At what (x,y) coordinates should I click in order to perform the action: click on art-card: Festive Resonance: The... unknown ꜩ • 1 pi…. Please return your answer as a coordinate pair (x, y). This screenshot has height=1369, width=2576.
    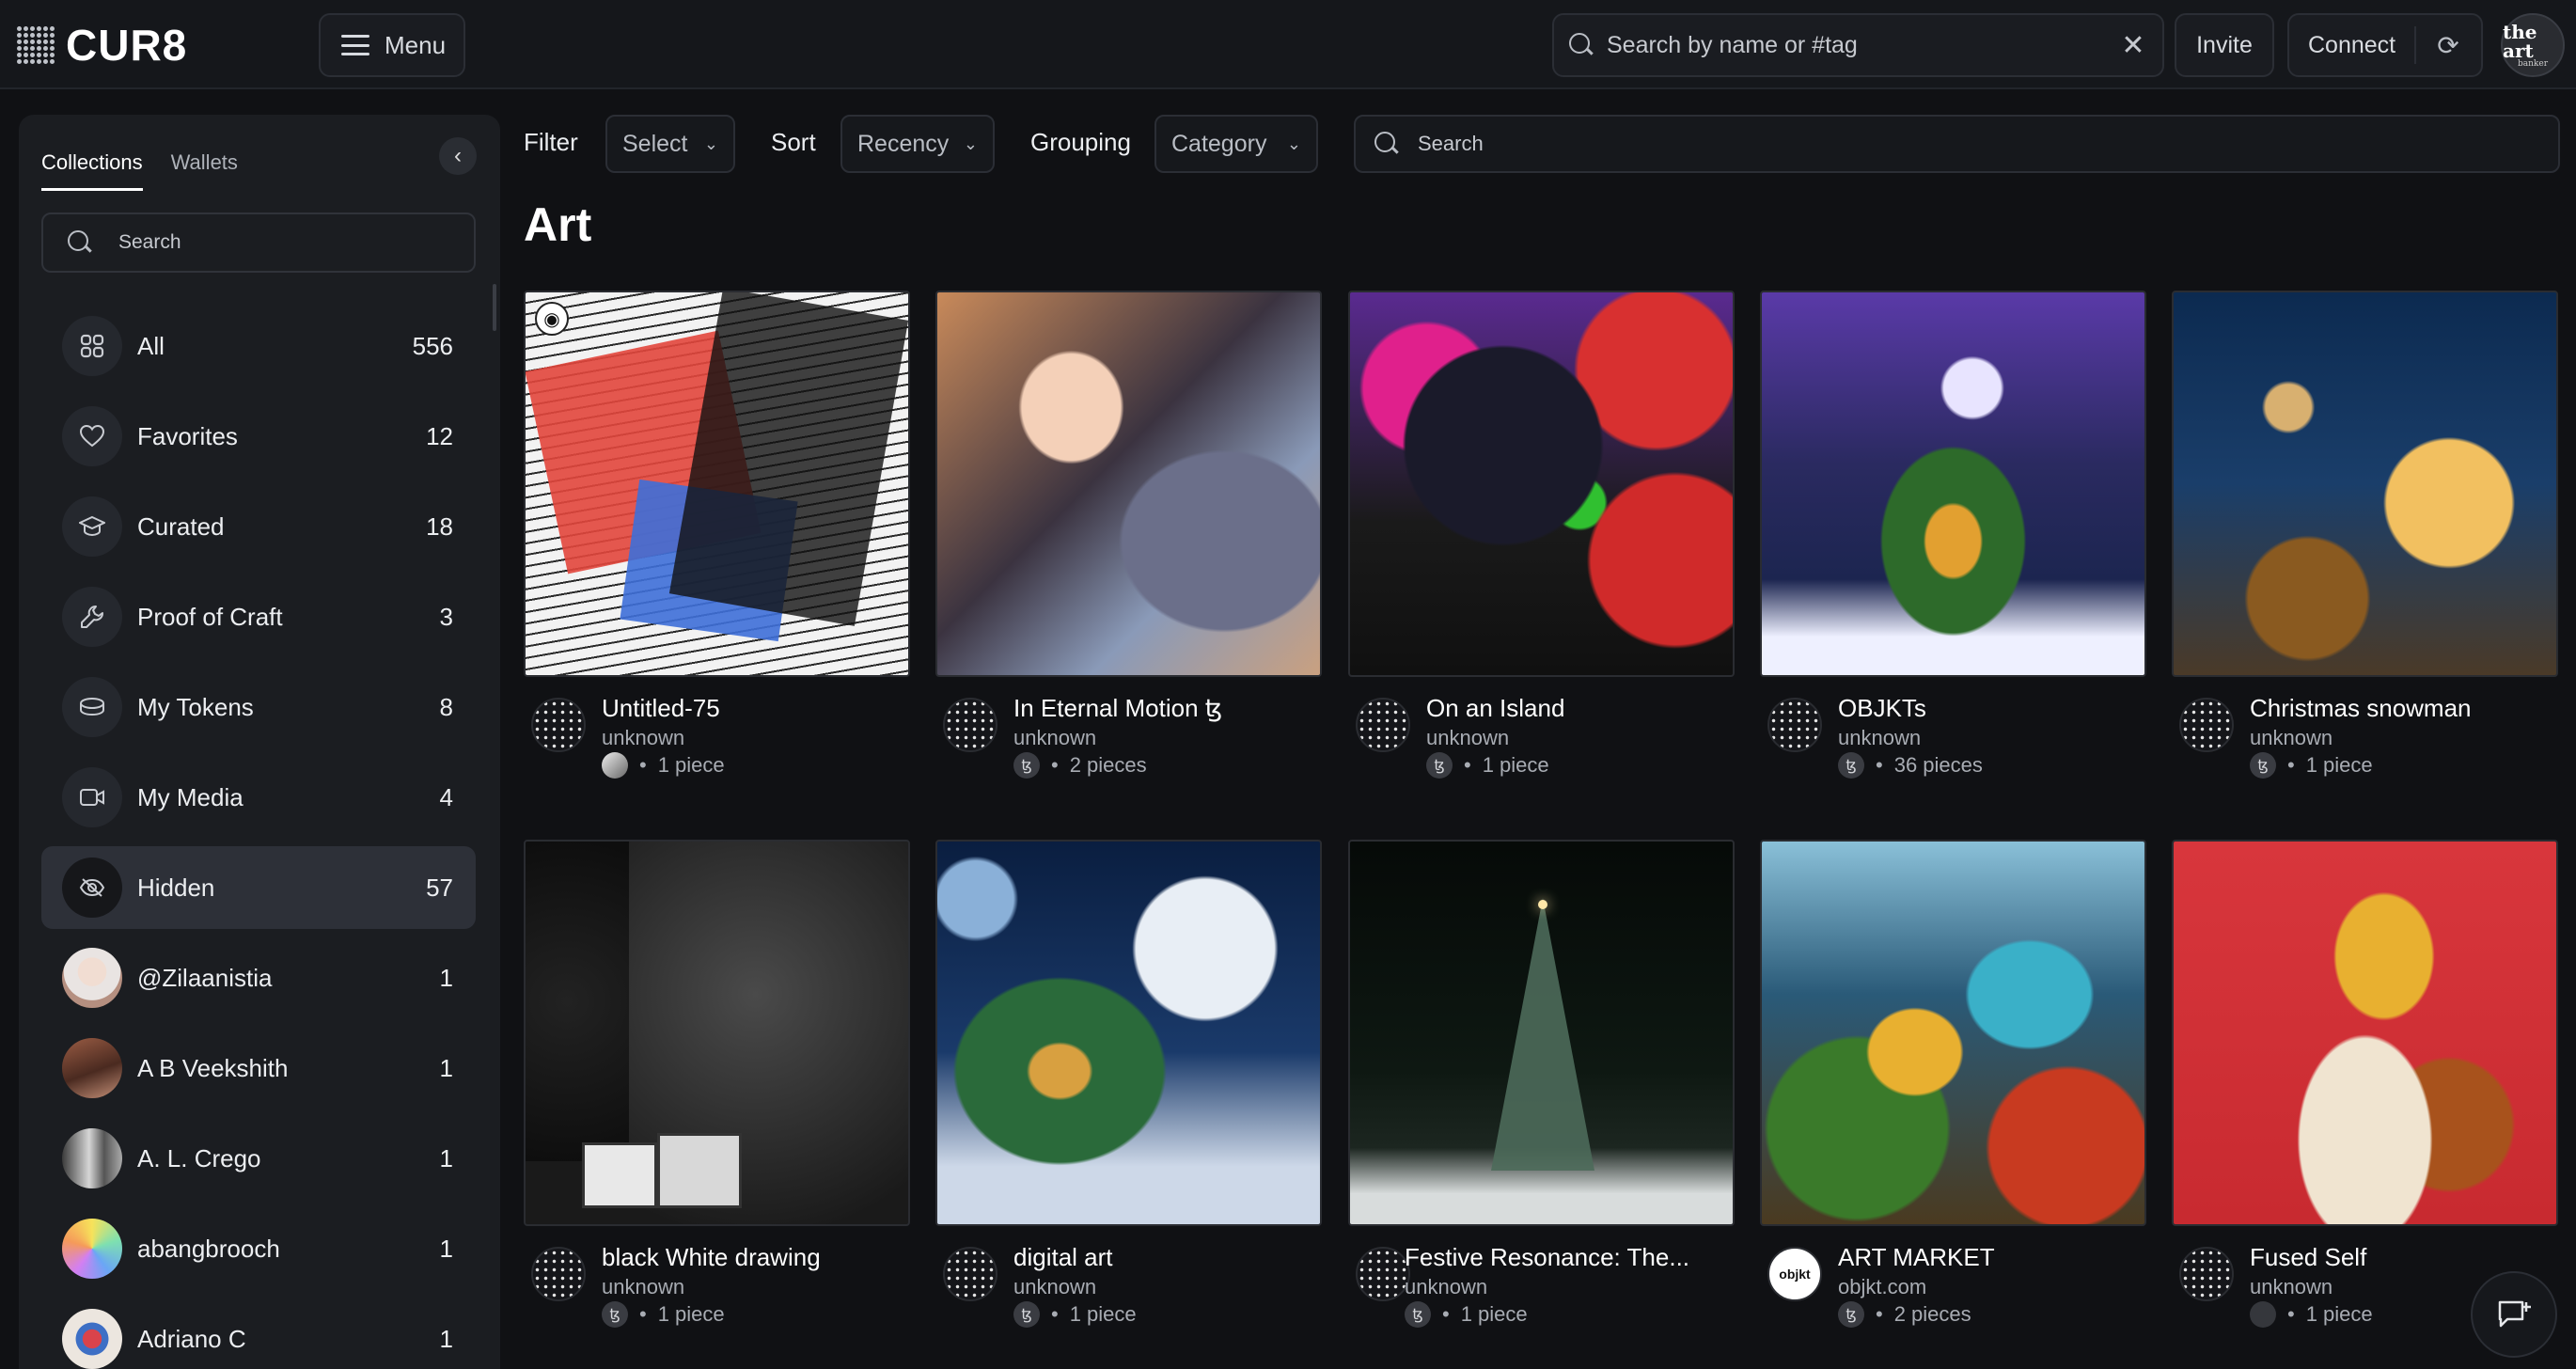
    Looking at the image, I should click on (1542, 1085).